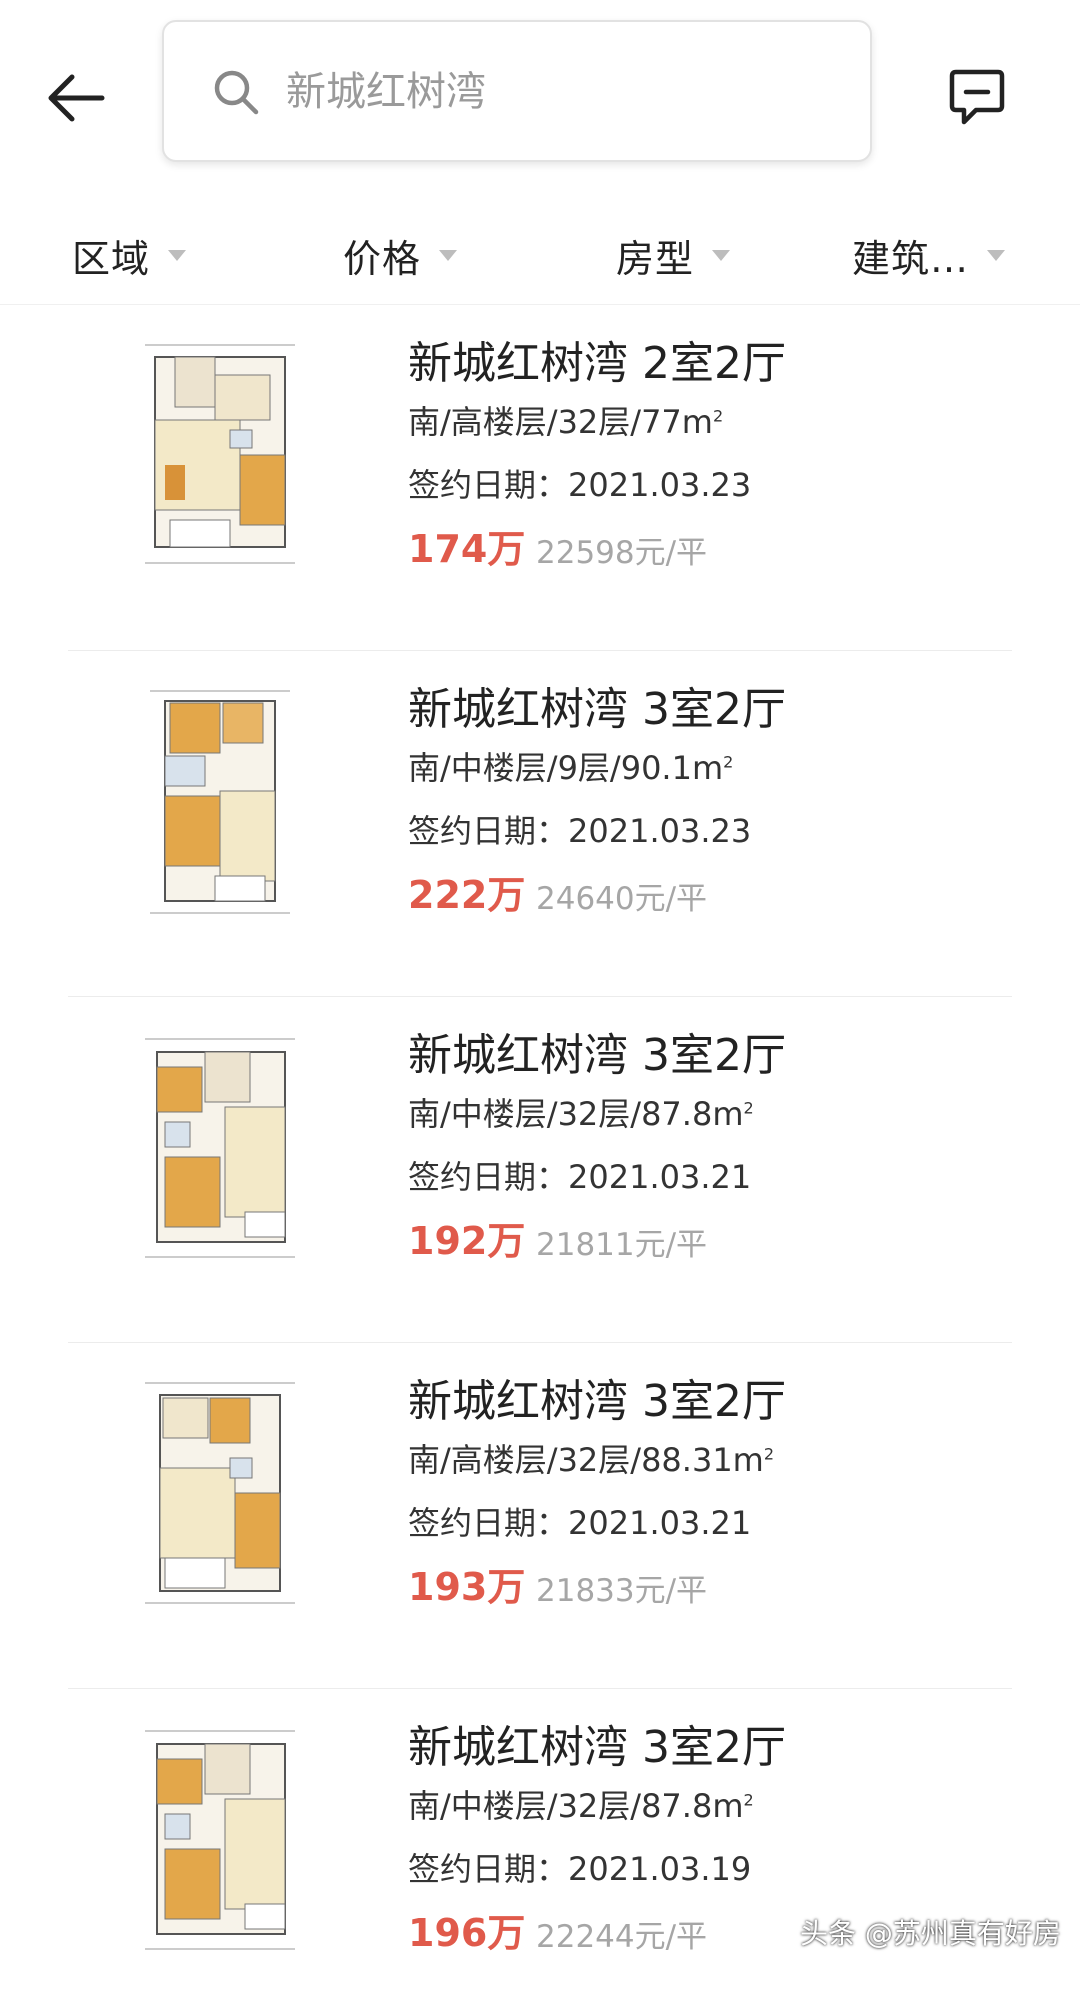 The width and height of the screenshot is (1080, 2003). Describe the element at coordinates (622, 899) in the screenshot. I see `listing-unit-price: 24640元/平` at that location.